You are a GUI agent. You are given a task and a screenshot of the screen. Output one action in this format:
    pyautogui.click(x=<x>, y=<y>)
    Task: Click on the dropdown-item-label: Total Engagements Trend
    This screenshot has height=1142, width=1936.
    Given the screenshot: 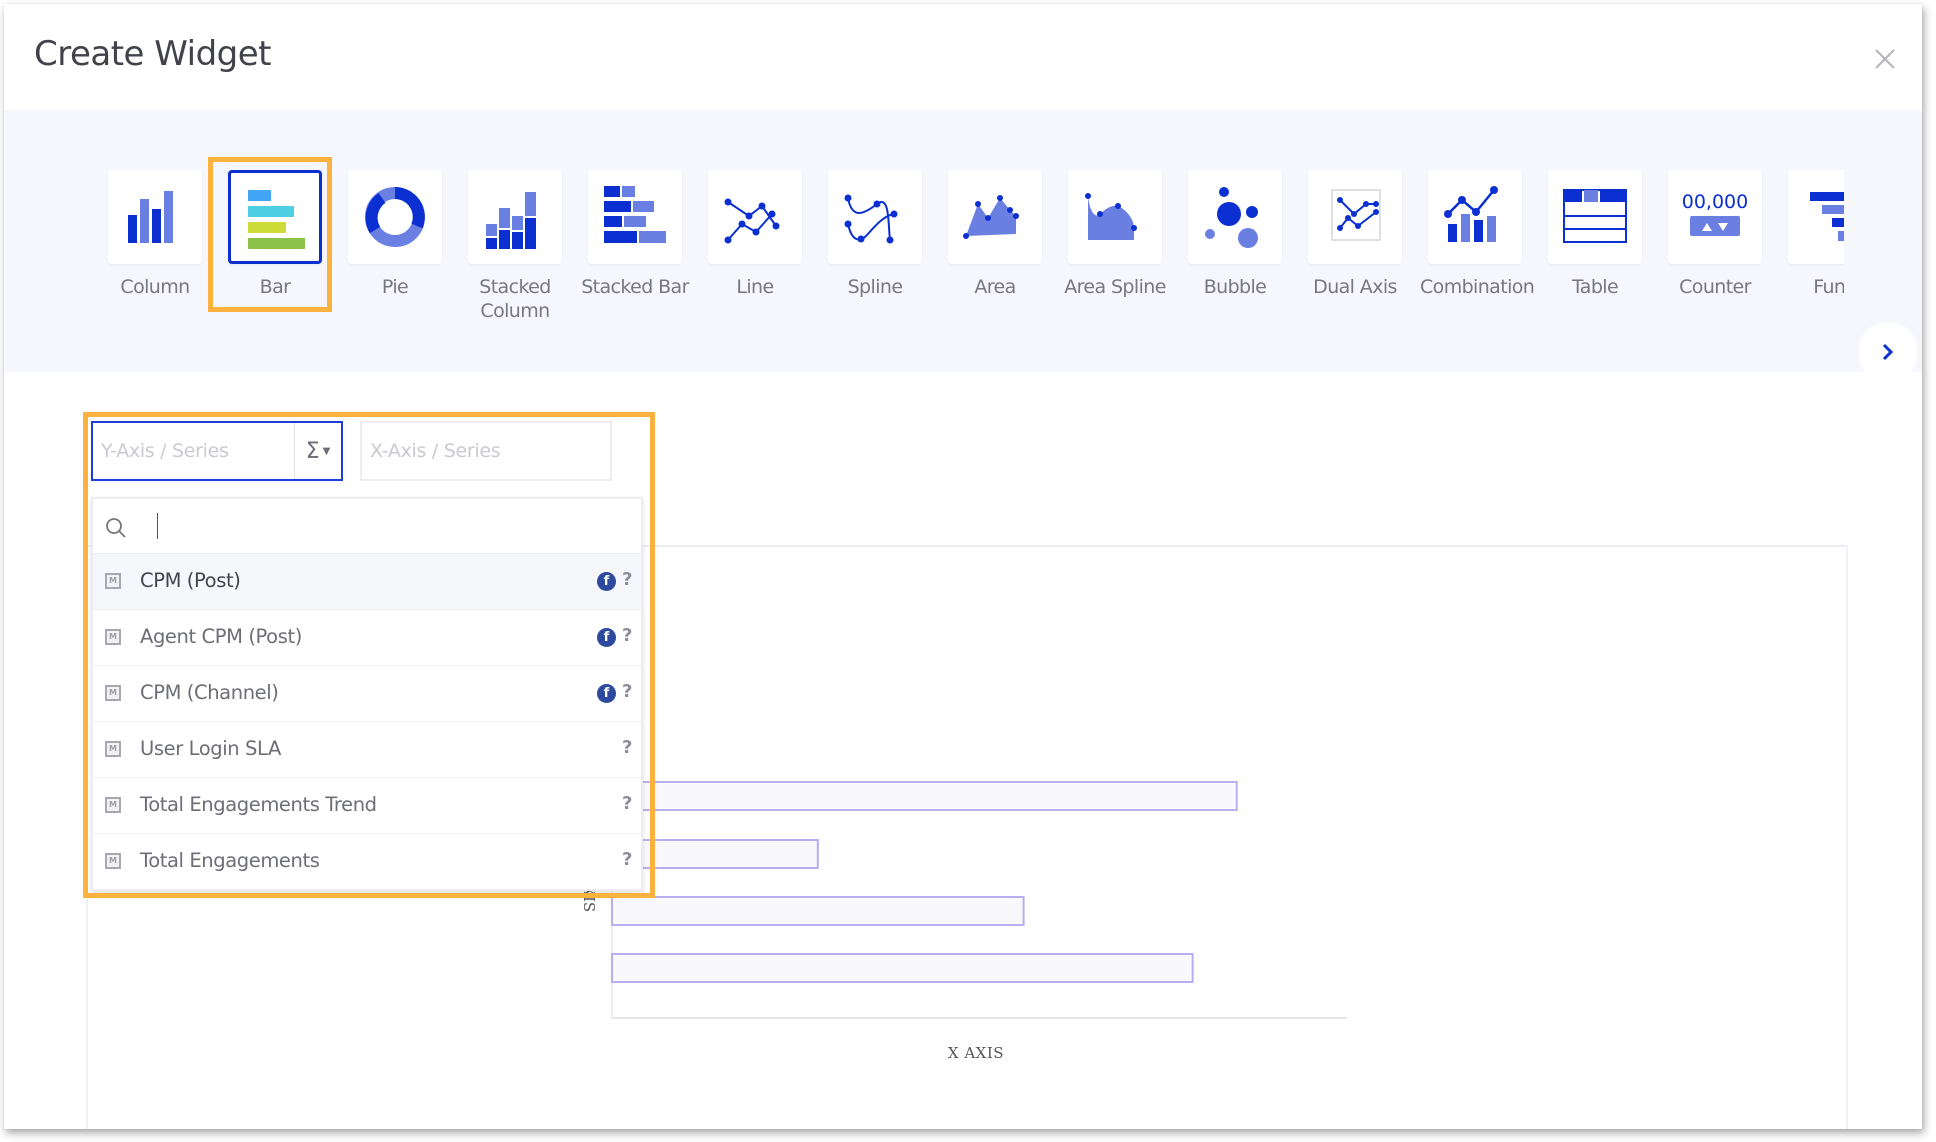 What is the action you would take?
    pyautogui.click(x=258, y=804)
    